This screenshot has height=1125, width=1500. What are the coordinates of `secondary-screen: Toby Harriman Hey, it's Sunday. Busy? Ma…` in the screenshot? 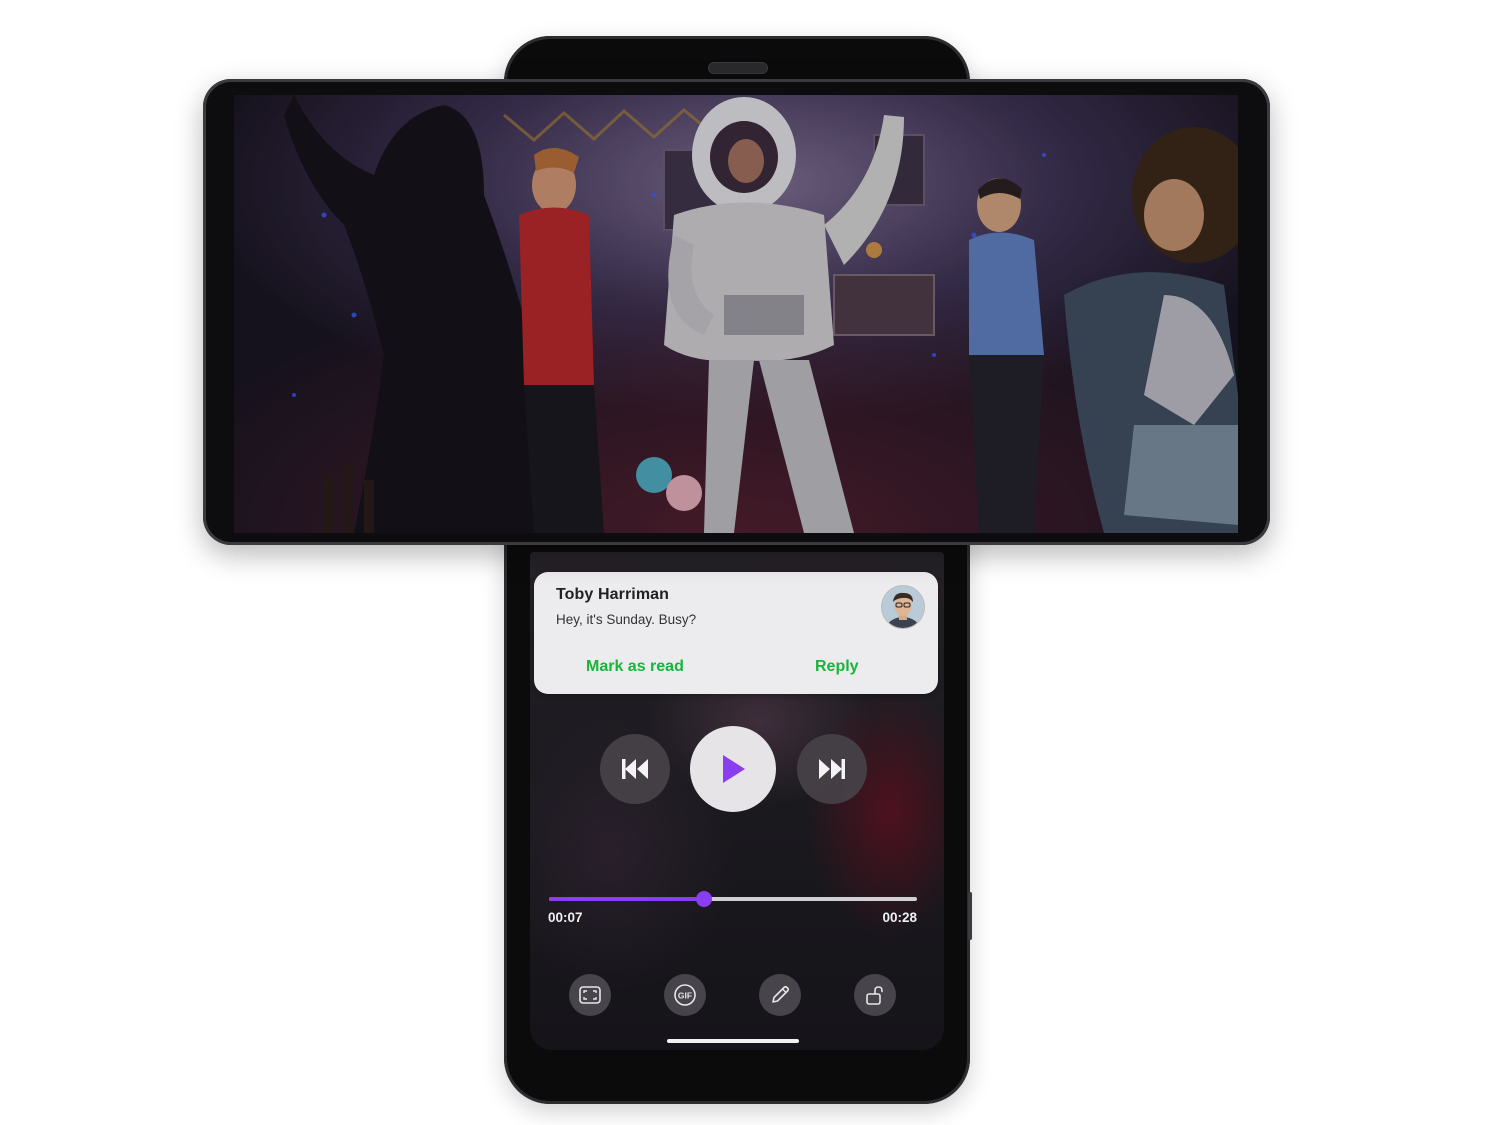 It's located at (737, 801).